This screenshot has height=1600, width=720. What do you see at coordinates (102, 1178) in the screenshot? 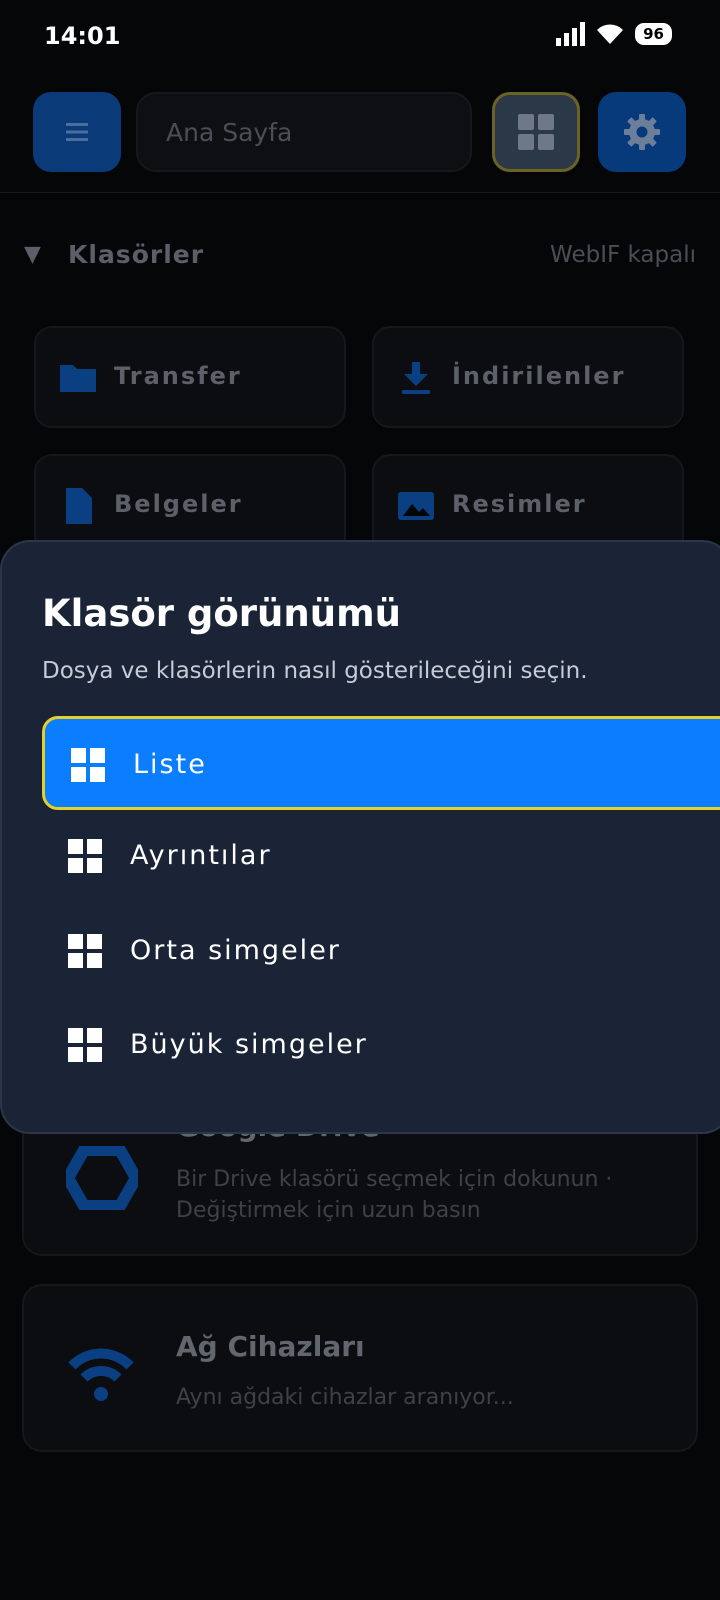
I see `drive-icon` at bounding box center [102, 1178].